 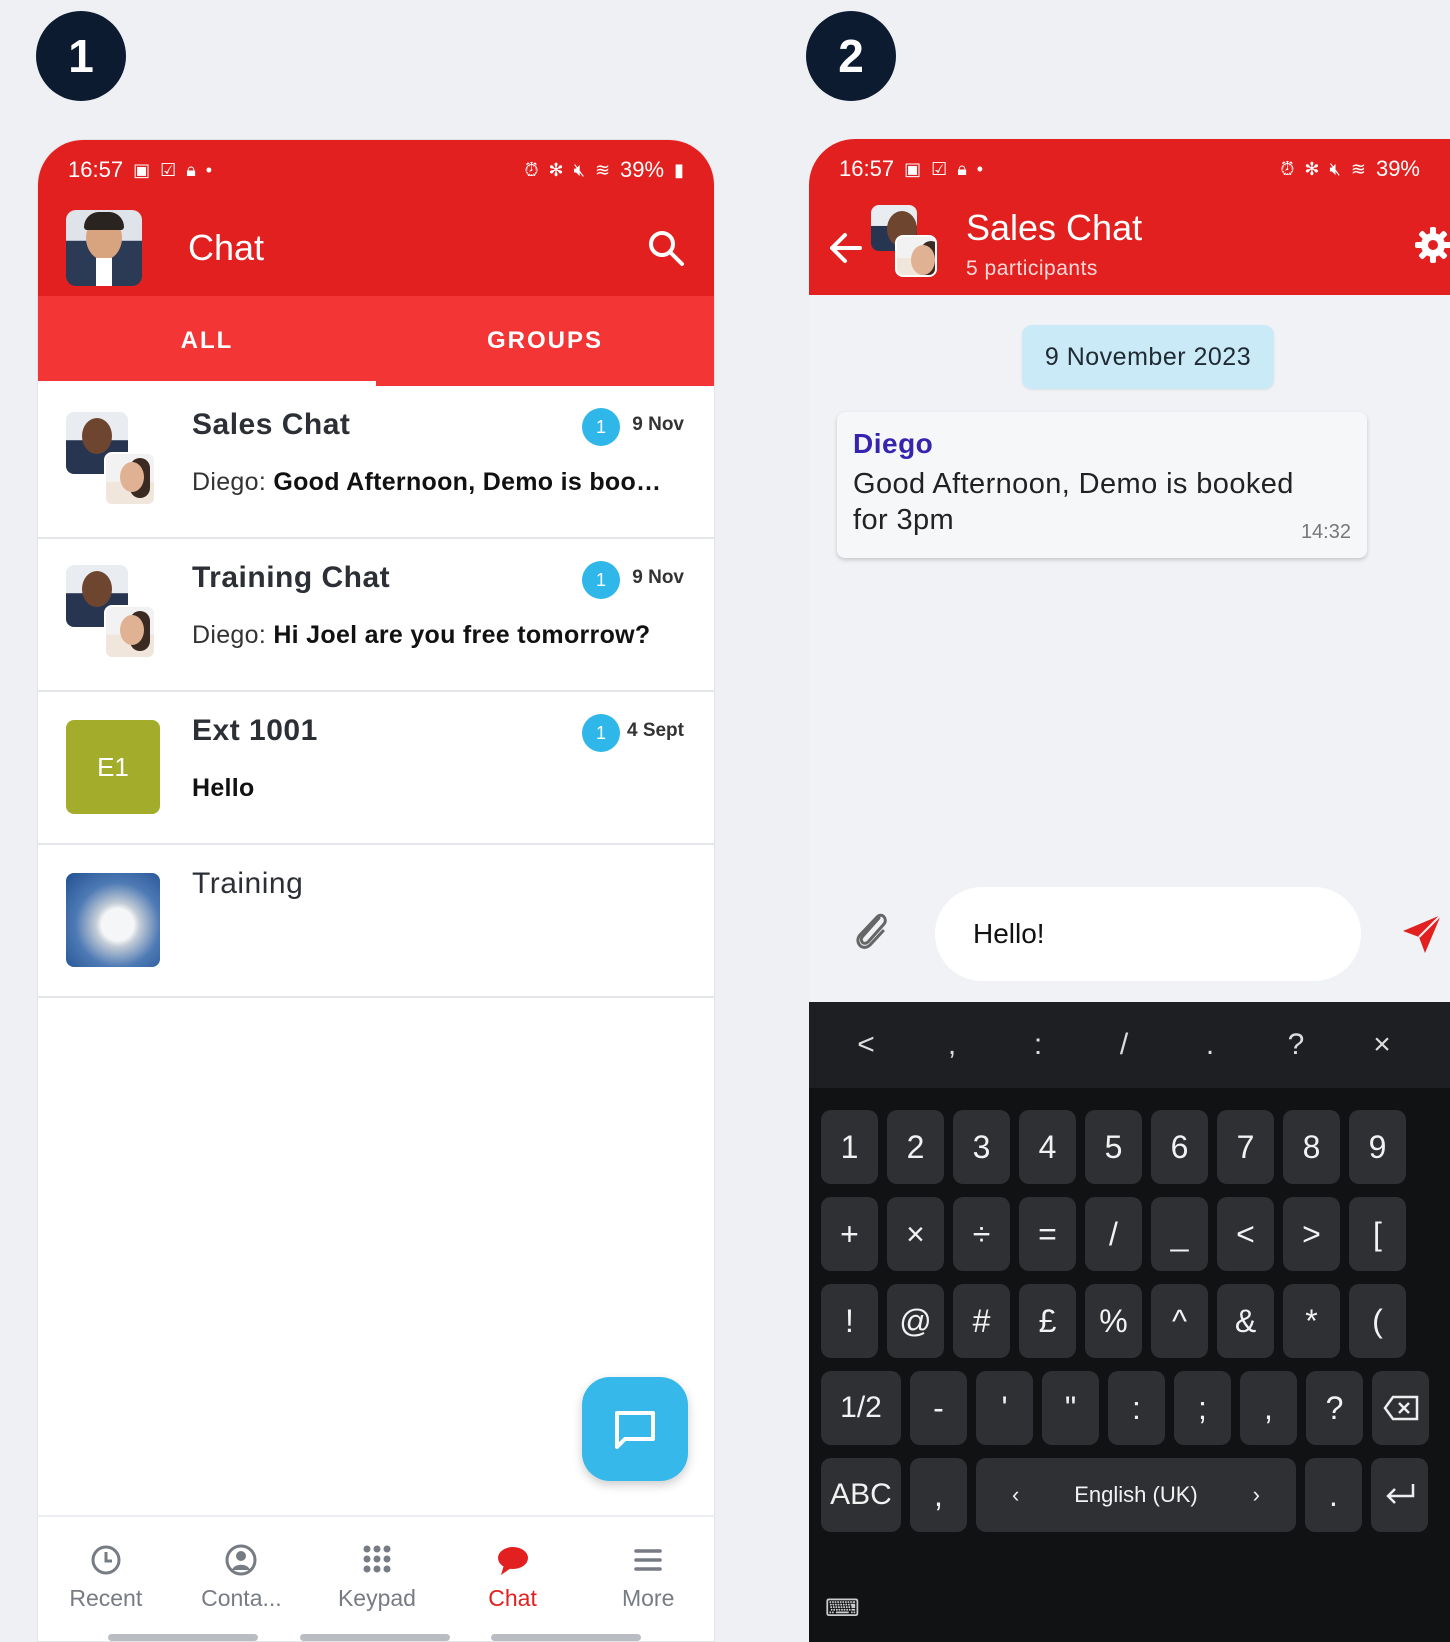 What do you see at coordinates (1245, 1147) in the screenshot?
I see `key: 7` at bounding box center [1245, 1147].